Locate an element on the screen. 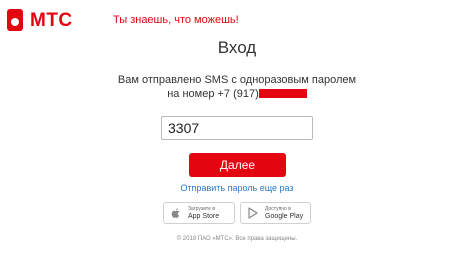 The image size is (474, 259). phone-redaction is located at coordinates (282, 93).